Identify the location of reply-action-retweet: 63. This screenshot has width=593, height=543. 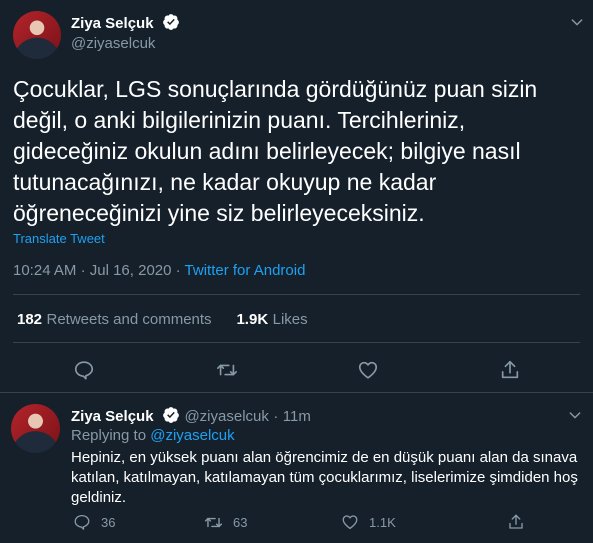
(225, 522).